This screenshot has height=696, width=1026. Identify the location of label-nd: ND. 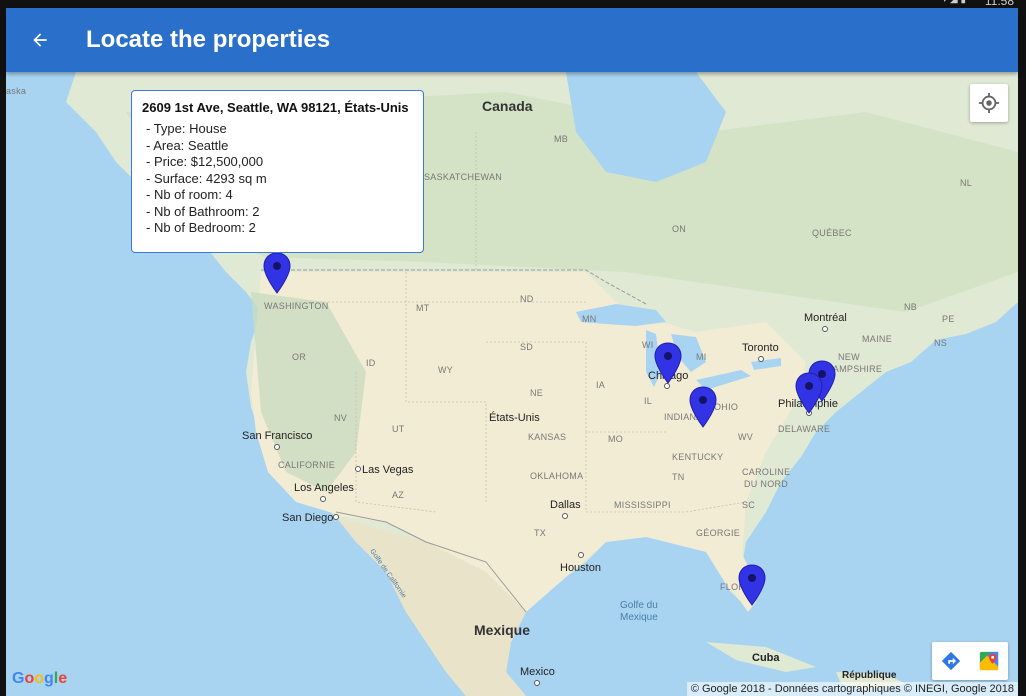
(527, 299).